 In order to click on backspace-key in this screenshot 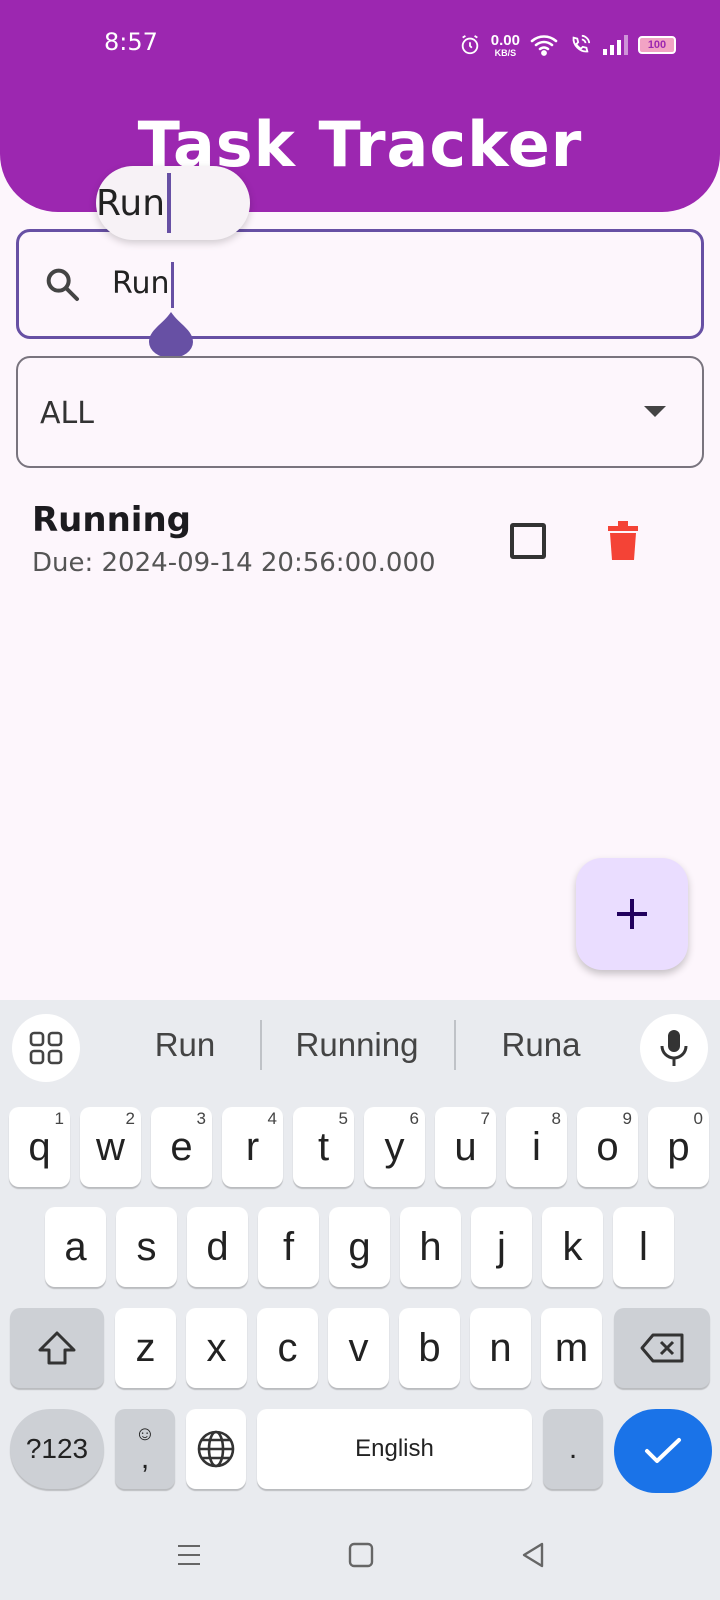, I will do `click(662, 1348)`.